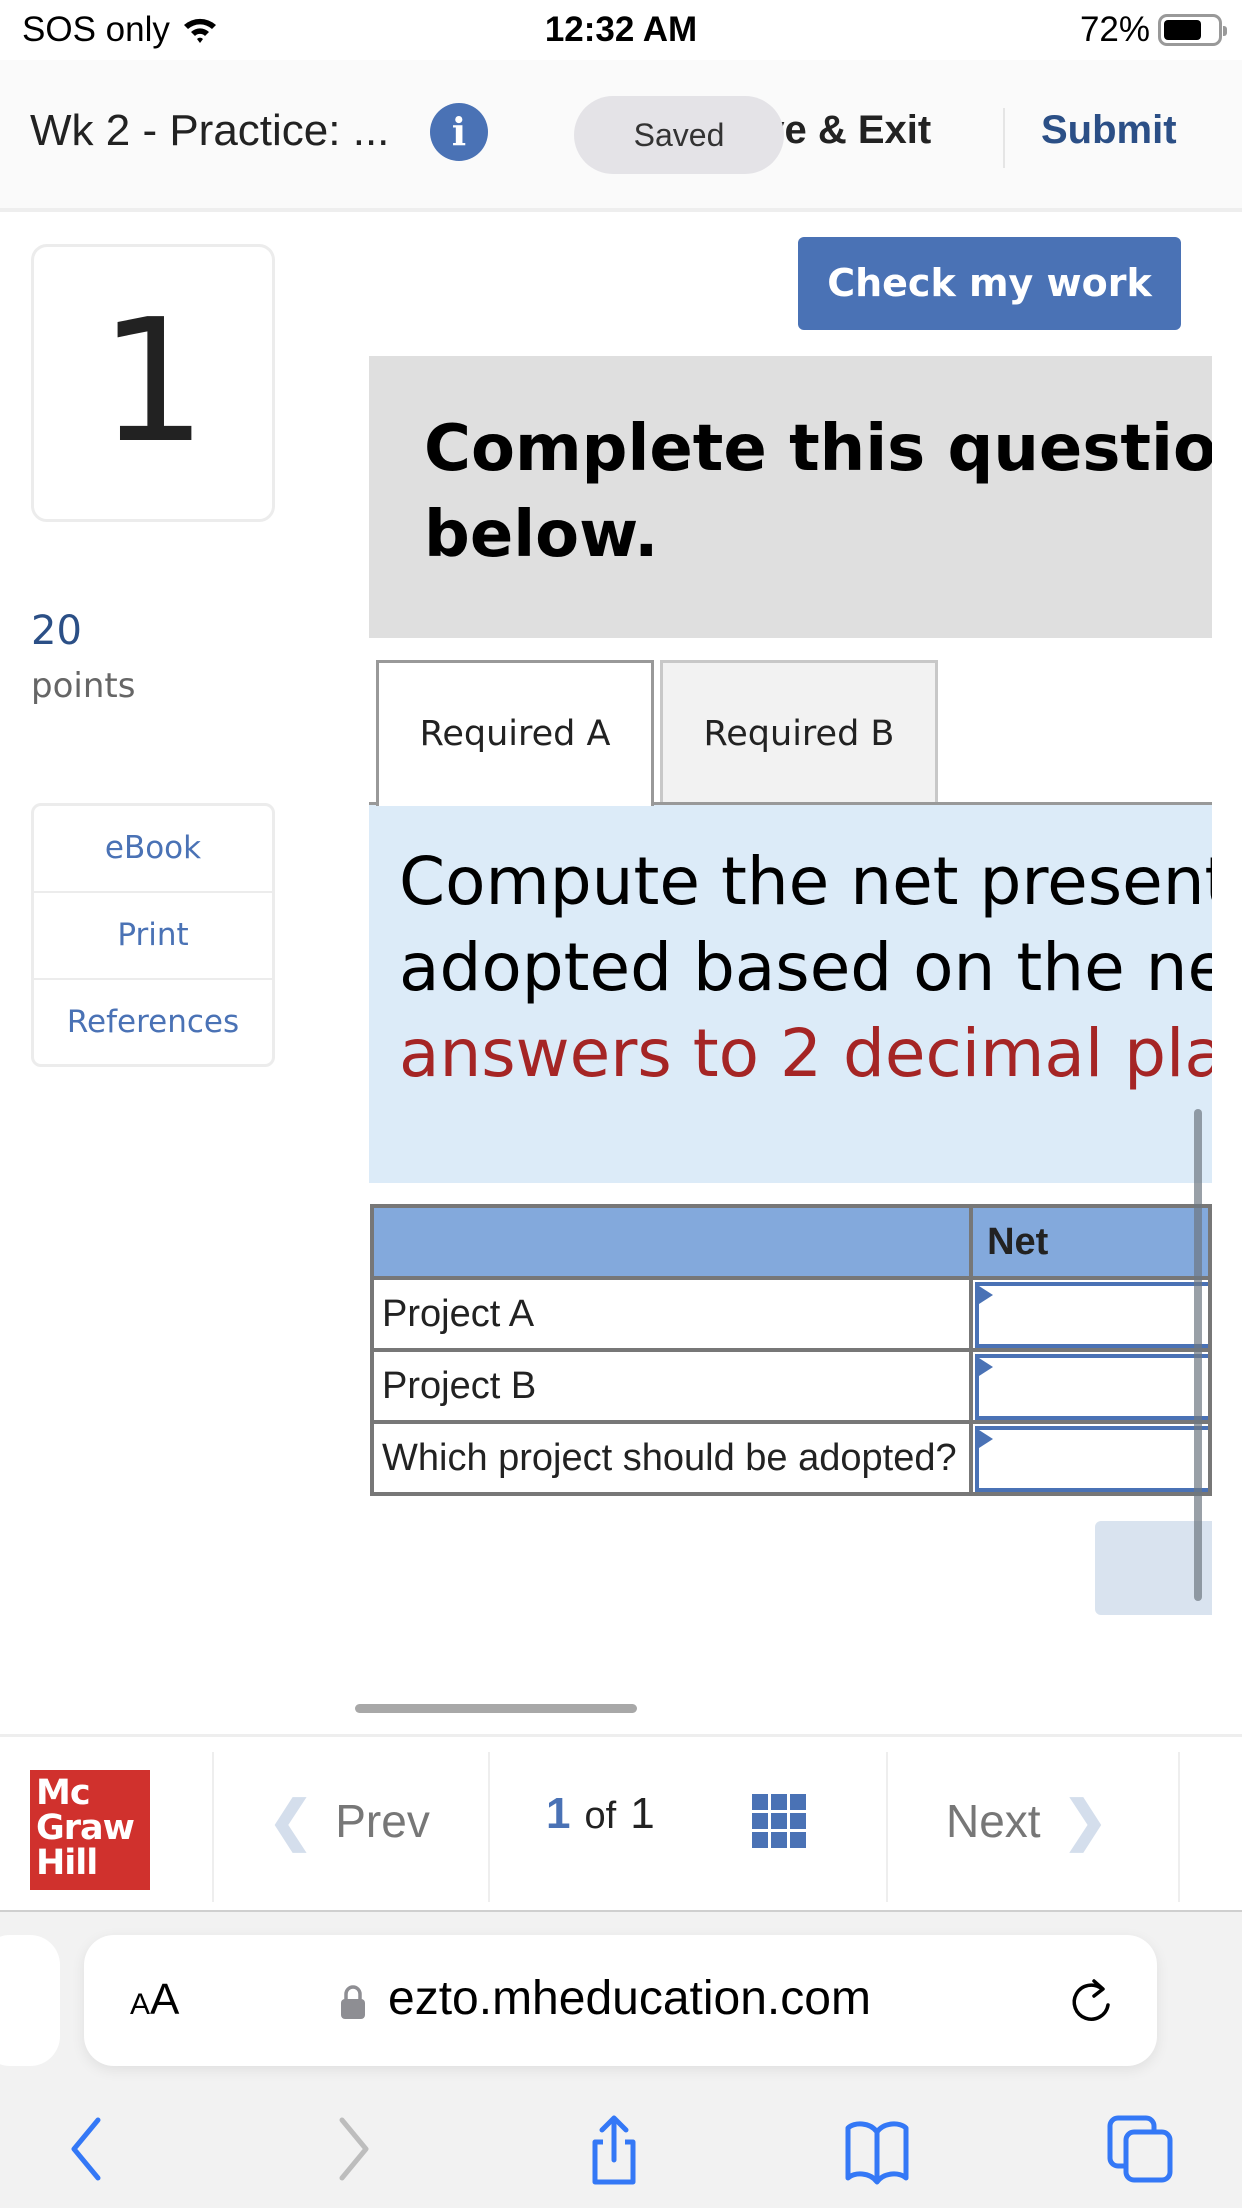 This screenshot has width=1242, height=2208. Describe the element at coordinates (382, 1820) in the screenshot. I see `prev-label: Prev` at that location.